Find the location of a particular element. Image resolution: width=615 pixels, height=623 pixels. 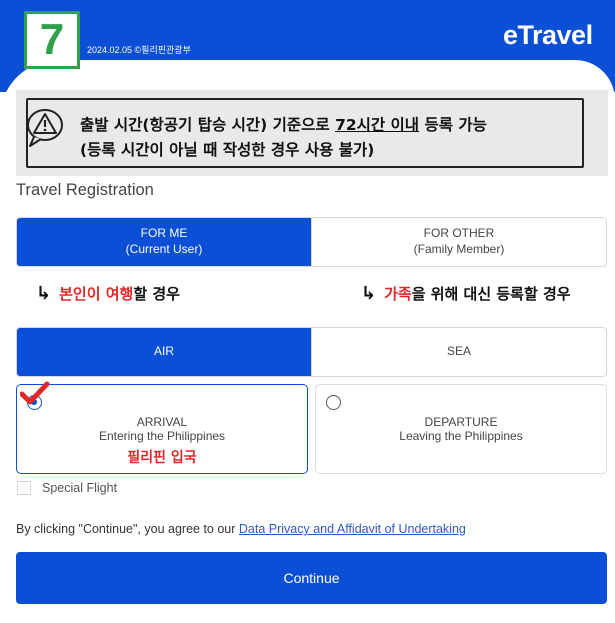

page-title: Travel Registration is located at coordinates (85, 190).